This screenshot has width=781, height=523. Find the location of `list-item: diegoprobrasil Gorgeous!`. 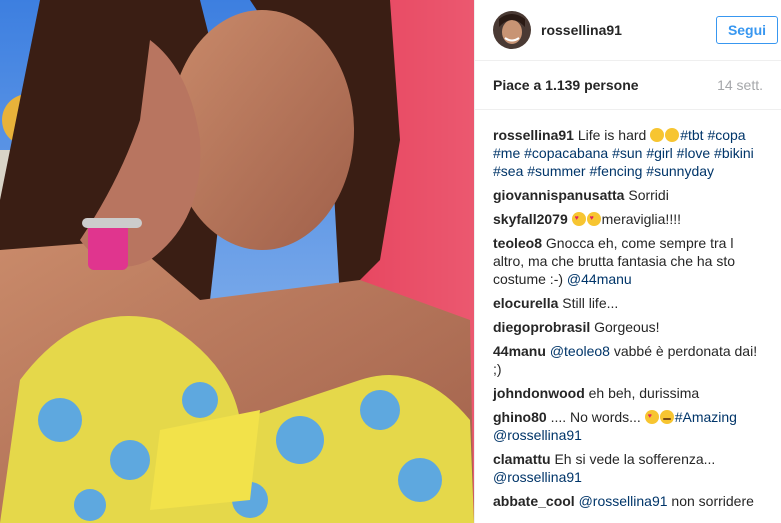

list-item: diegoprobrasil Gorgeous! is located at coordinates (628, 327).